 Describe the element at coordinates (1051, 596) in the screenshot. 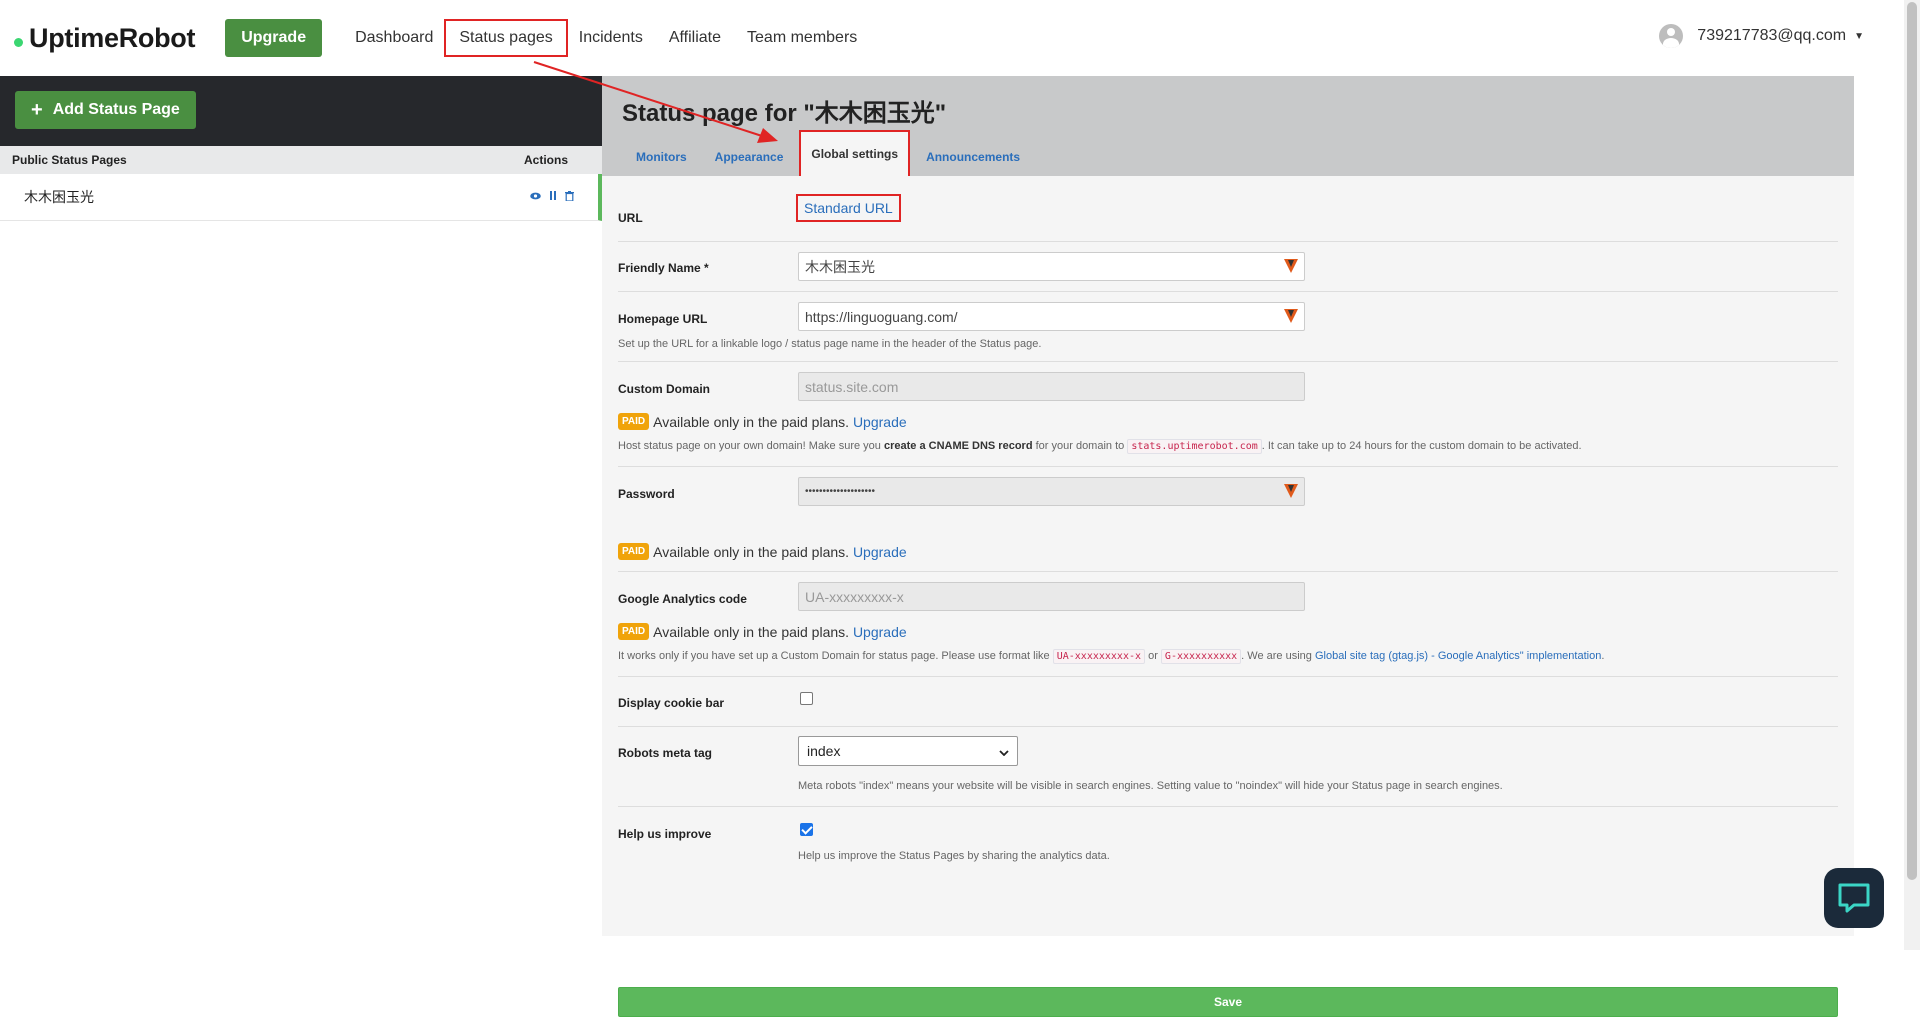

I see `google-analytics-input: UA-xxxxxxxxx-x` at that location.